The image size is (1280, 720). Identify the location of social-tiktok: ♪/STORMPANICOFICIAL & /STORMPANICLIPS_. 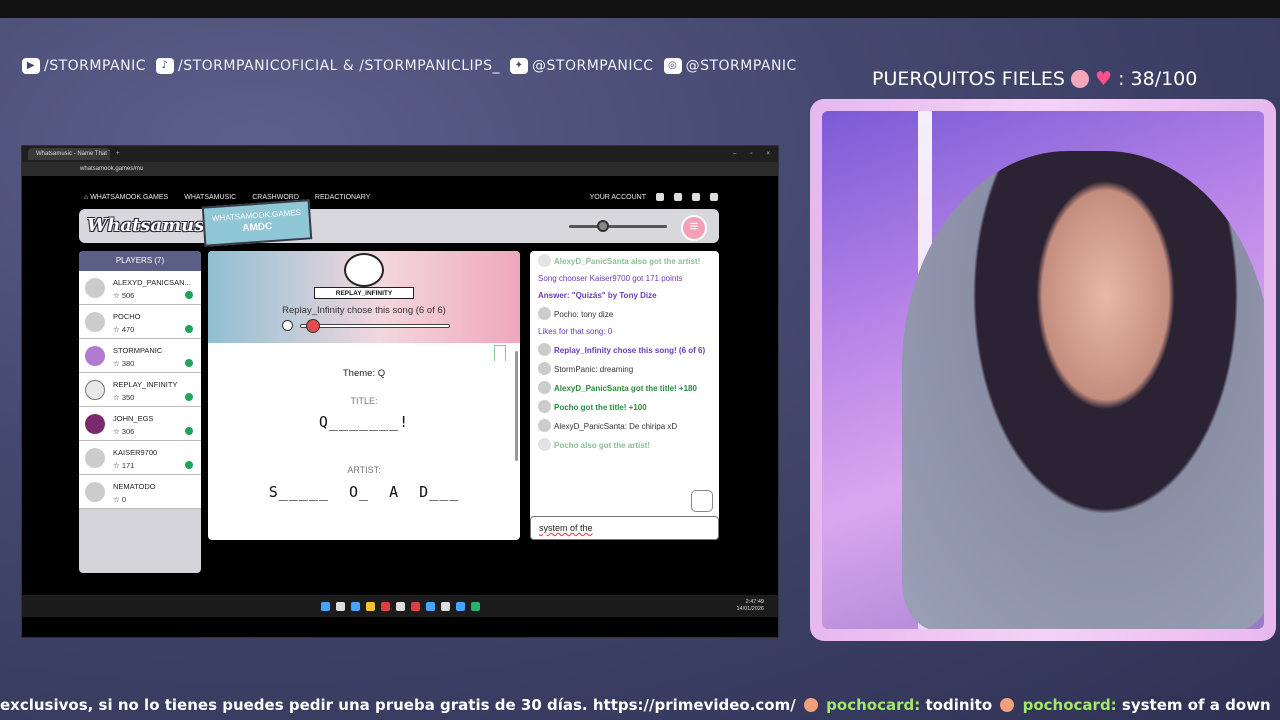
(327, 66).